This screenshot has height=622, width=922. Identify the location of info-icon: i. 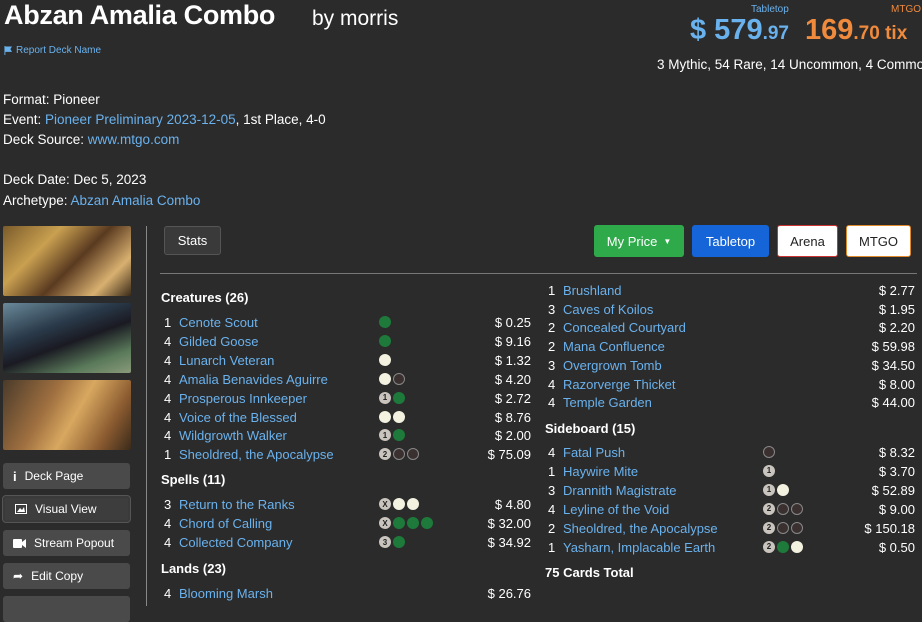
(15, 476).